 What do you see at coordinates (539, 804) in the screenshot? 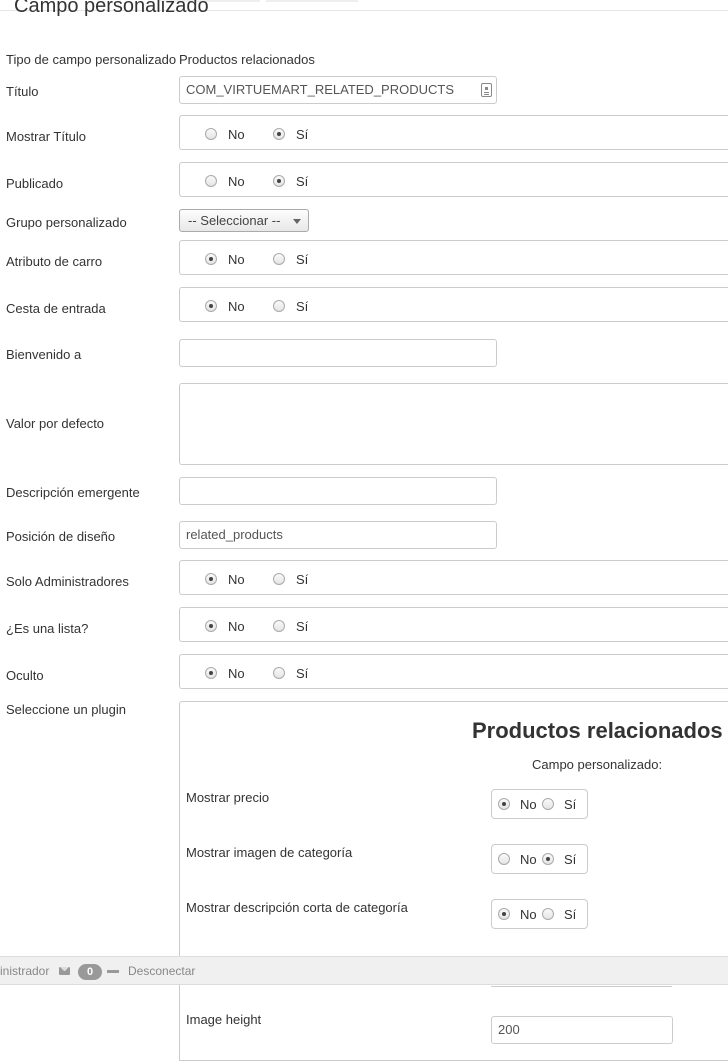
I see `mostrar-precio-toggle: No Sí` at bounding box center [539, 804].